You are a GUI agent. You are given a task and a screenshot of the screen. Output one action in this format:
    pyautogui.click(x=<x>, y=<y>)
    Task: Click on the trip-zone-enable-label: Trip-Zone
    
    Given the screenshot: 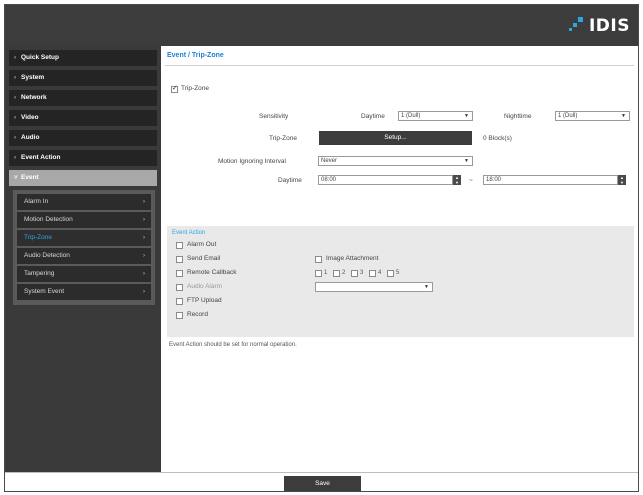 What is the action you would take?
    pyautogui.click(x=195, y=88)
    